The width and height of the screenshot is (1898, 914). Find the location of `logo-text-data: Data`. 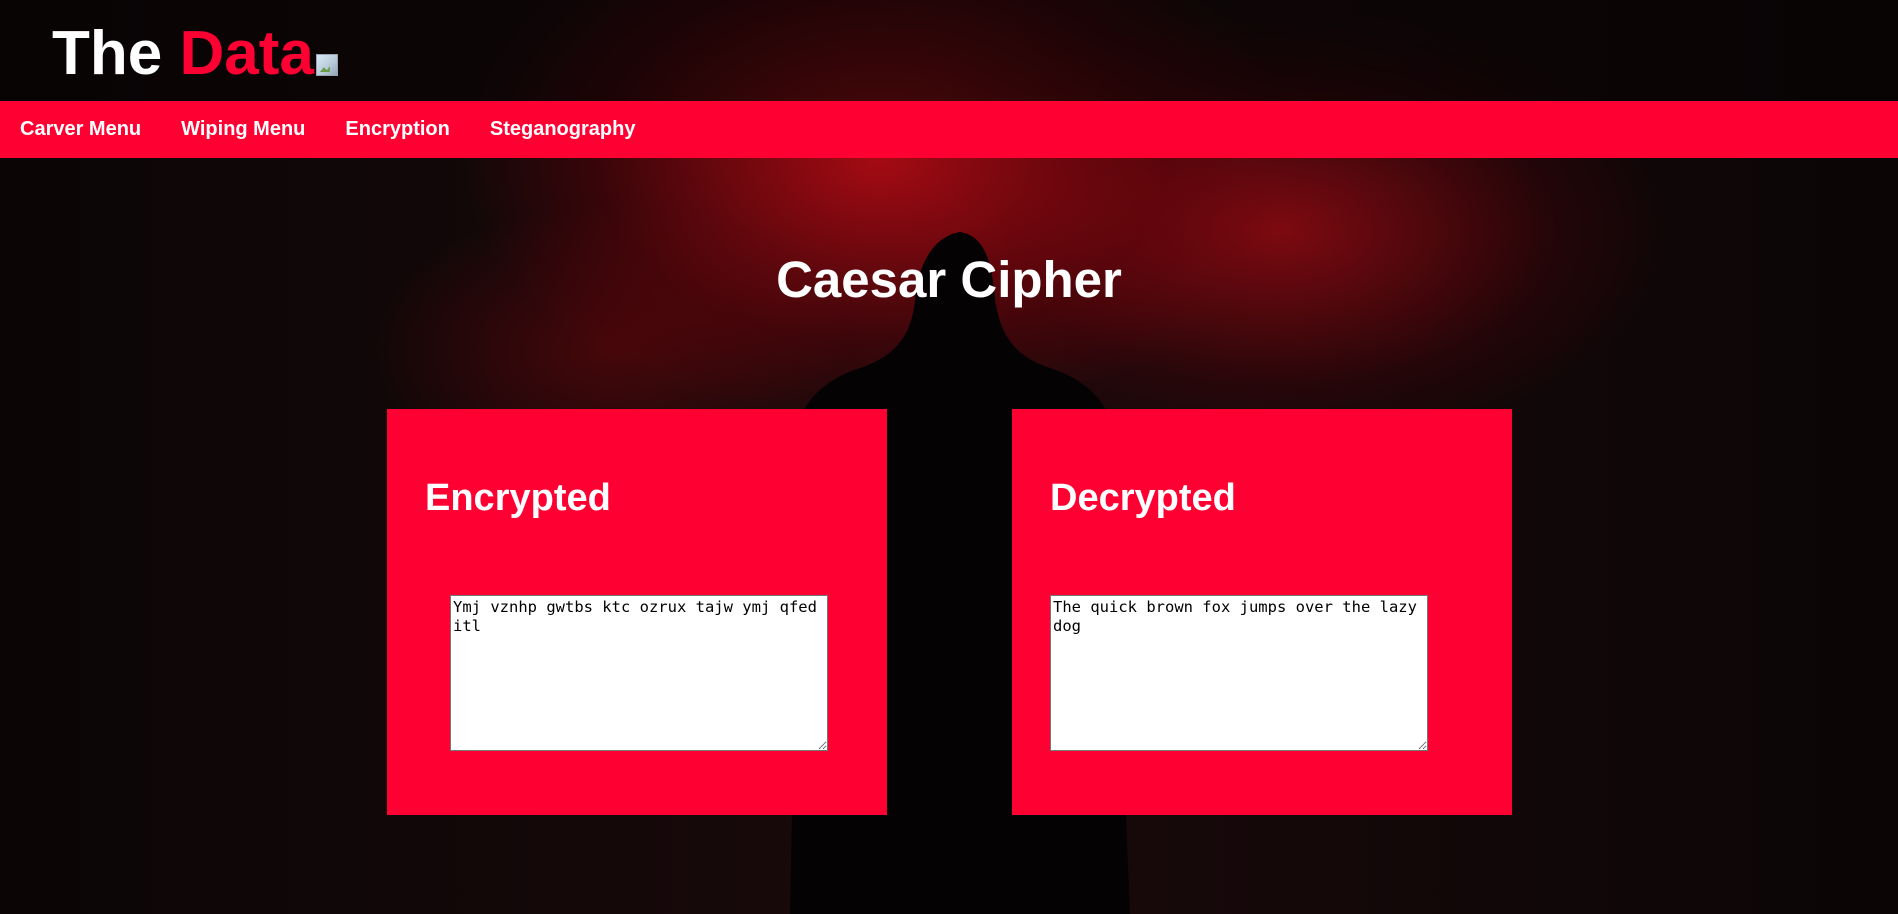

logo-text-data: Data is located at coordinates (246, 53).